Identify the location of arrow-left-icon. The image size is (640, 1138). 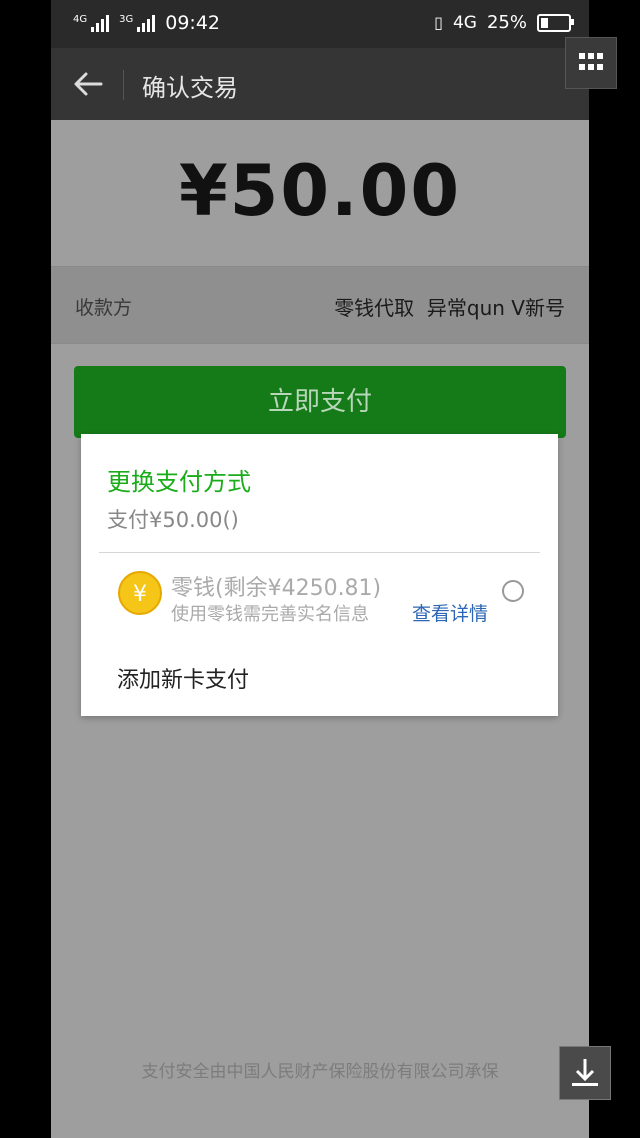
(88, 84).